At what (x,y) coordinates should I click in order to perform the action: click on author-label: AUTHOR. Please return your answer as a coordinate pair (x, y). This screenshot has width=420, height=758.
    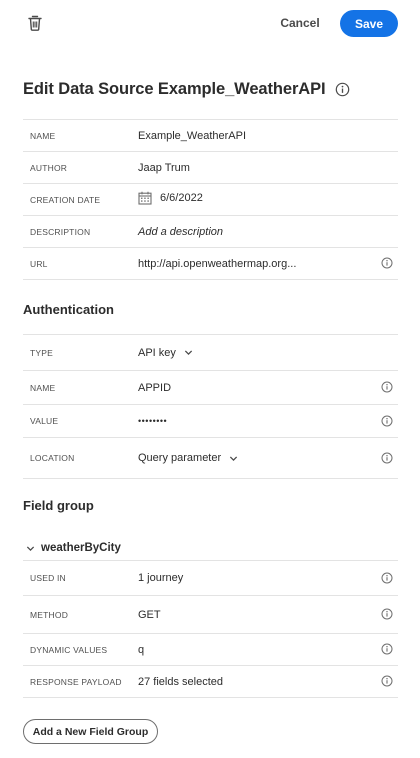
    Looking at the image, I should click on (49, 167).